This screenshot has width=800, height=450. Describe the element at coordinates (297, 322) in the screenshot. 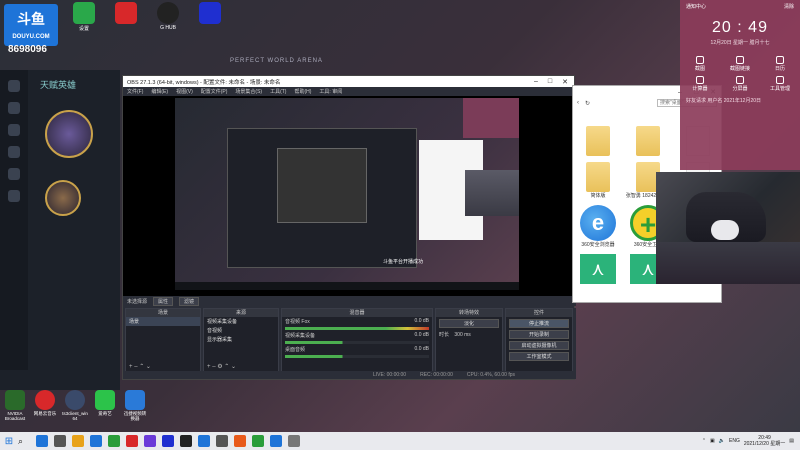

I see `mixer-label: 音视频 Fox` at that location.